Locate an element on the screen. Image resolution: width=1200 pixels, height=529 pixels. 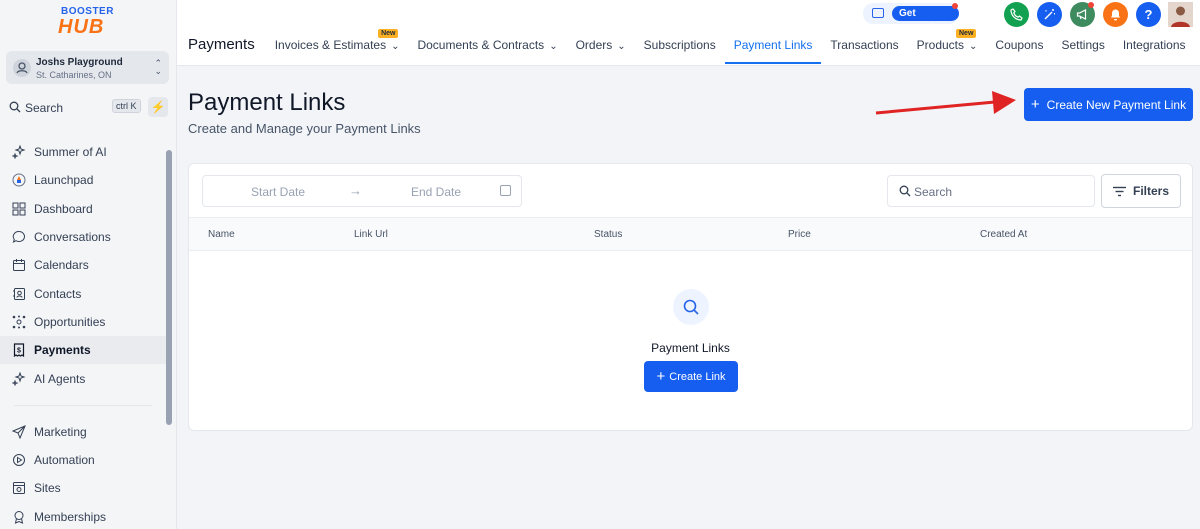
get-started-pill: Get Started is located at coordinates (911, 18).